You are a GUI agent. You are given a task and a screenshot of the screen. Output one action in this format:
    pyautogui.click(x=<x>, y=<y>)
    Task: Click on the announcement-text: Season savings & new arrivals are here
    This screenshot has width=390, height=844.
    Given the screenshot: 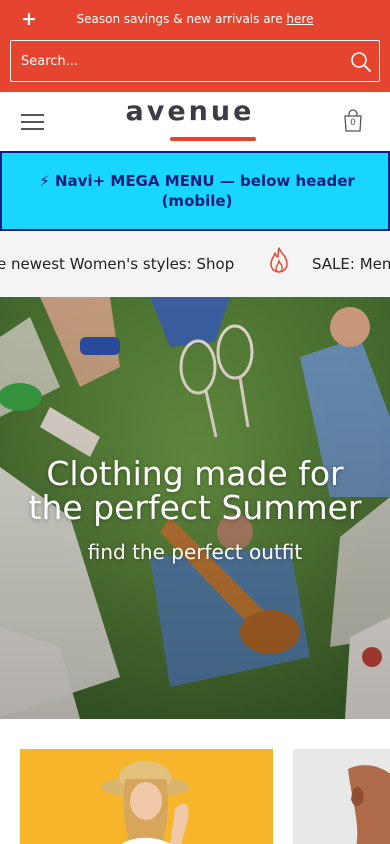 What is the action you would take?
    pyautogui.click(x=195, y=19)
    